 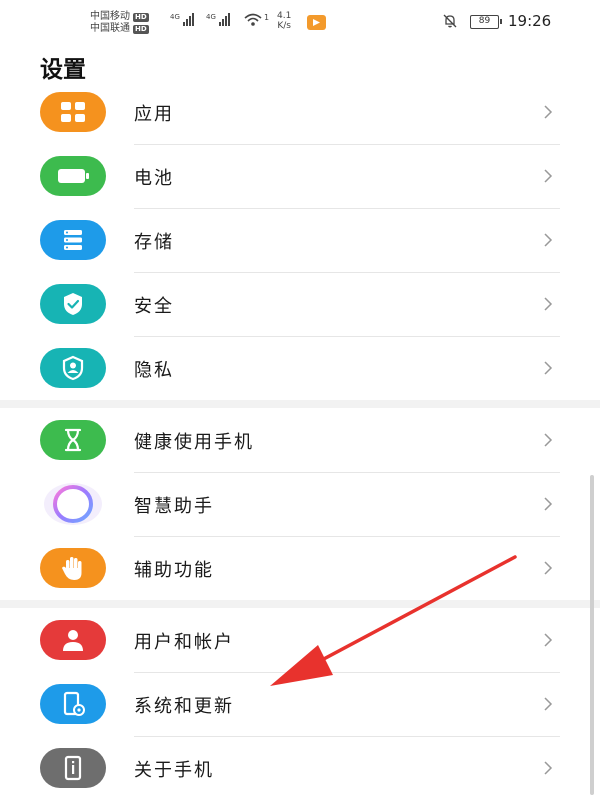 What do you see at coordinates (284, 16) in the screenshot?
I see `net-speed-value: 4.1` at bounding box center [284, 16].